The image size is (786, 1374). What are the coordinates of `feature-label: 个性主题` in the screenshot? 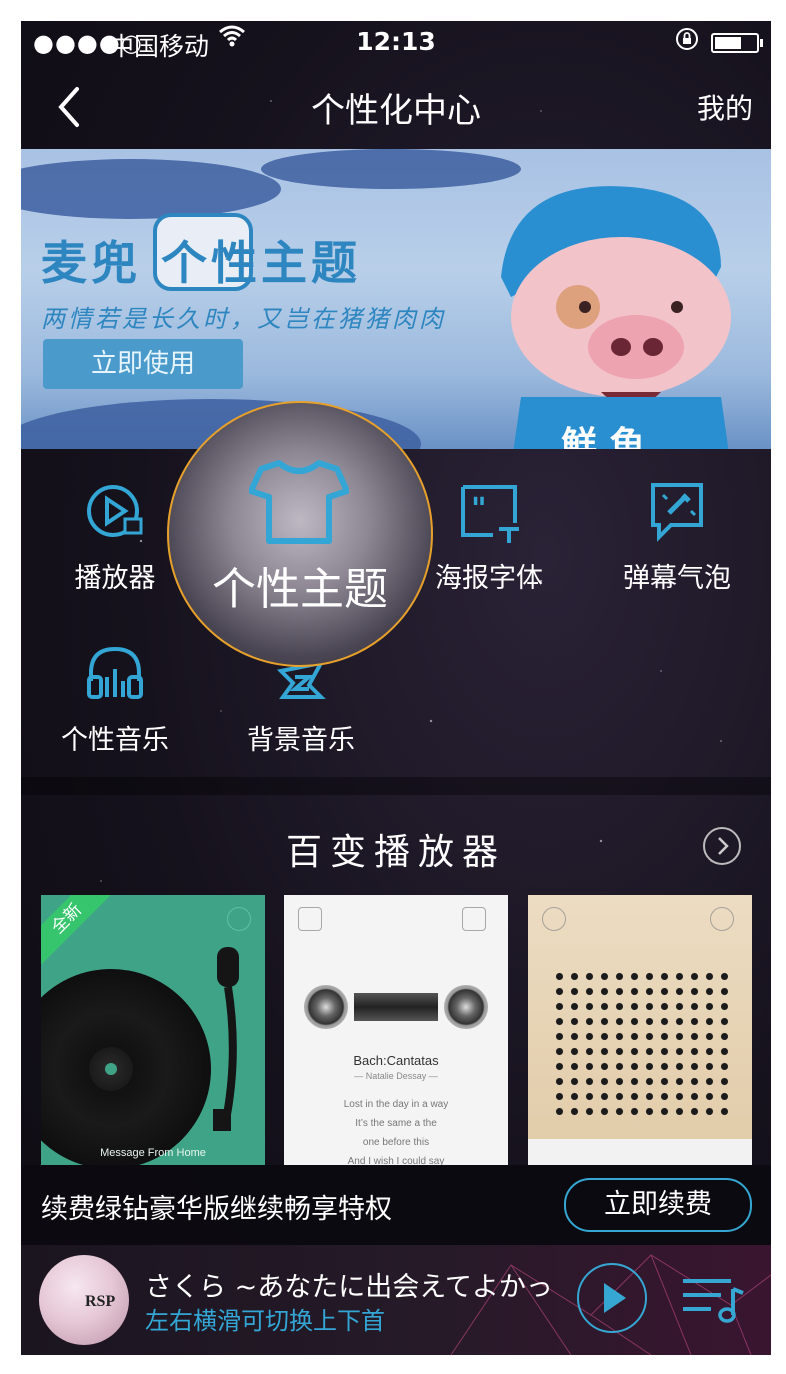 It's located at (300, 589).